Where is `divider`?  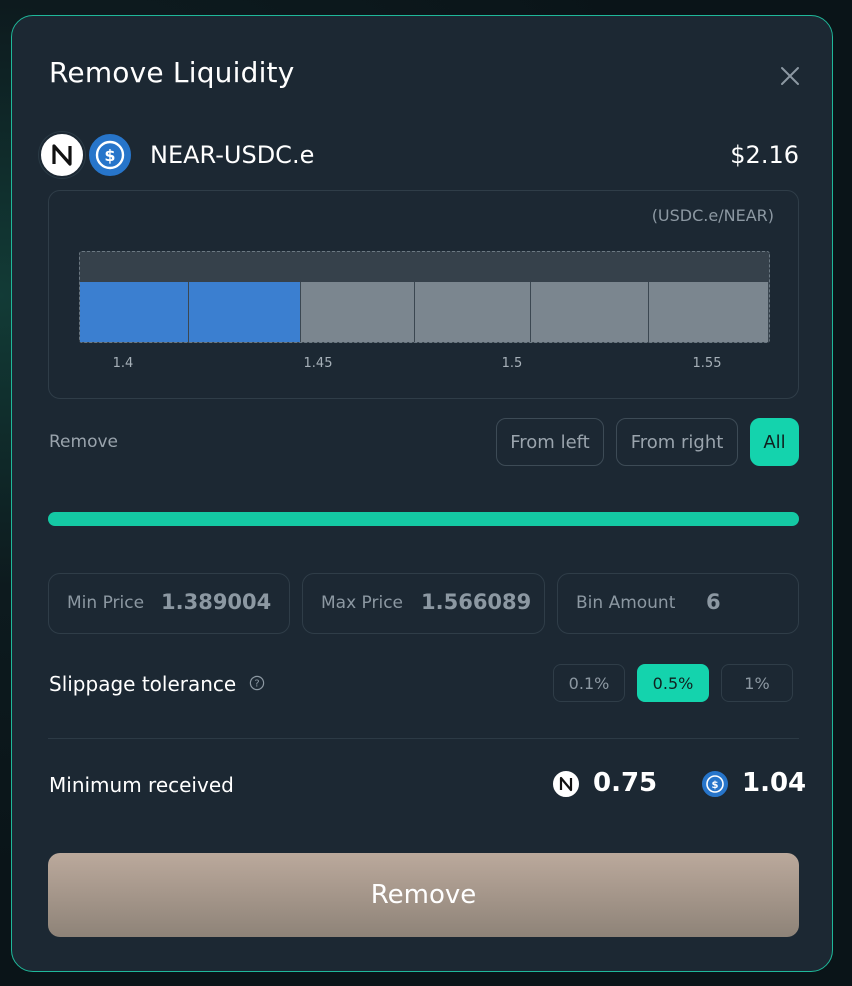 divider is located at coordinates (423, 738).